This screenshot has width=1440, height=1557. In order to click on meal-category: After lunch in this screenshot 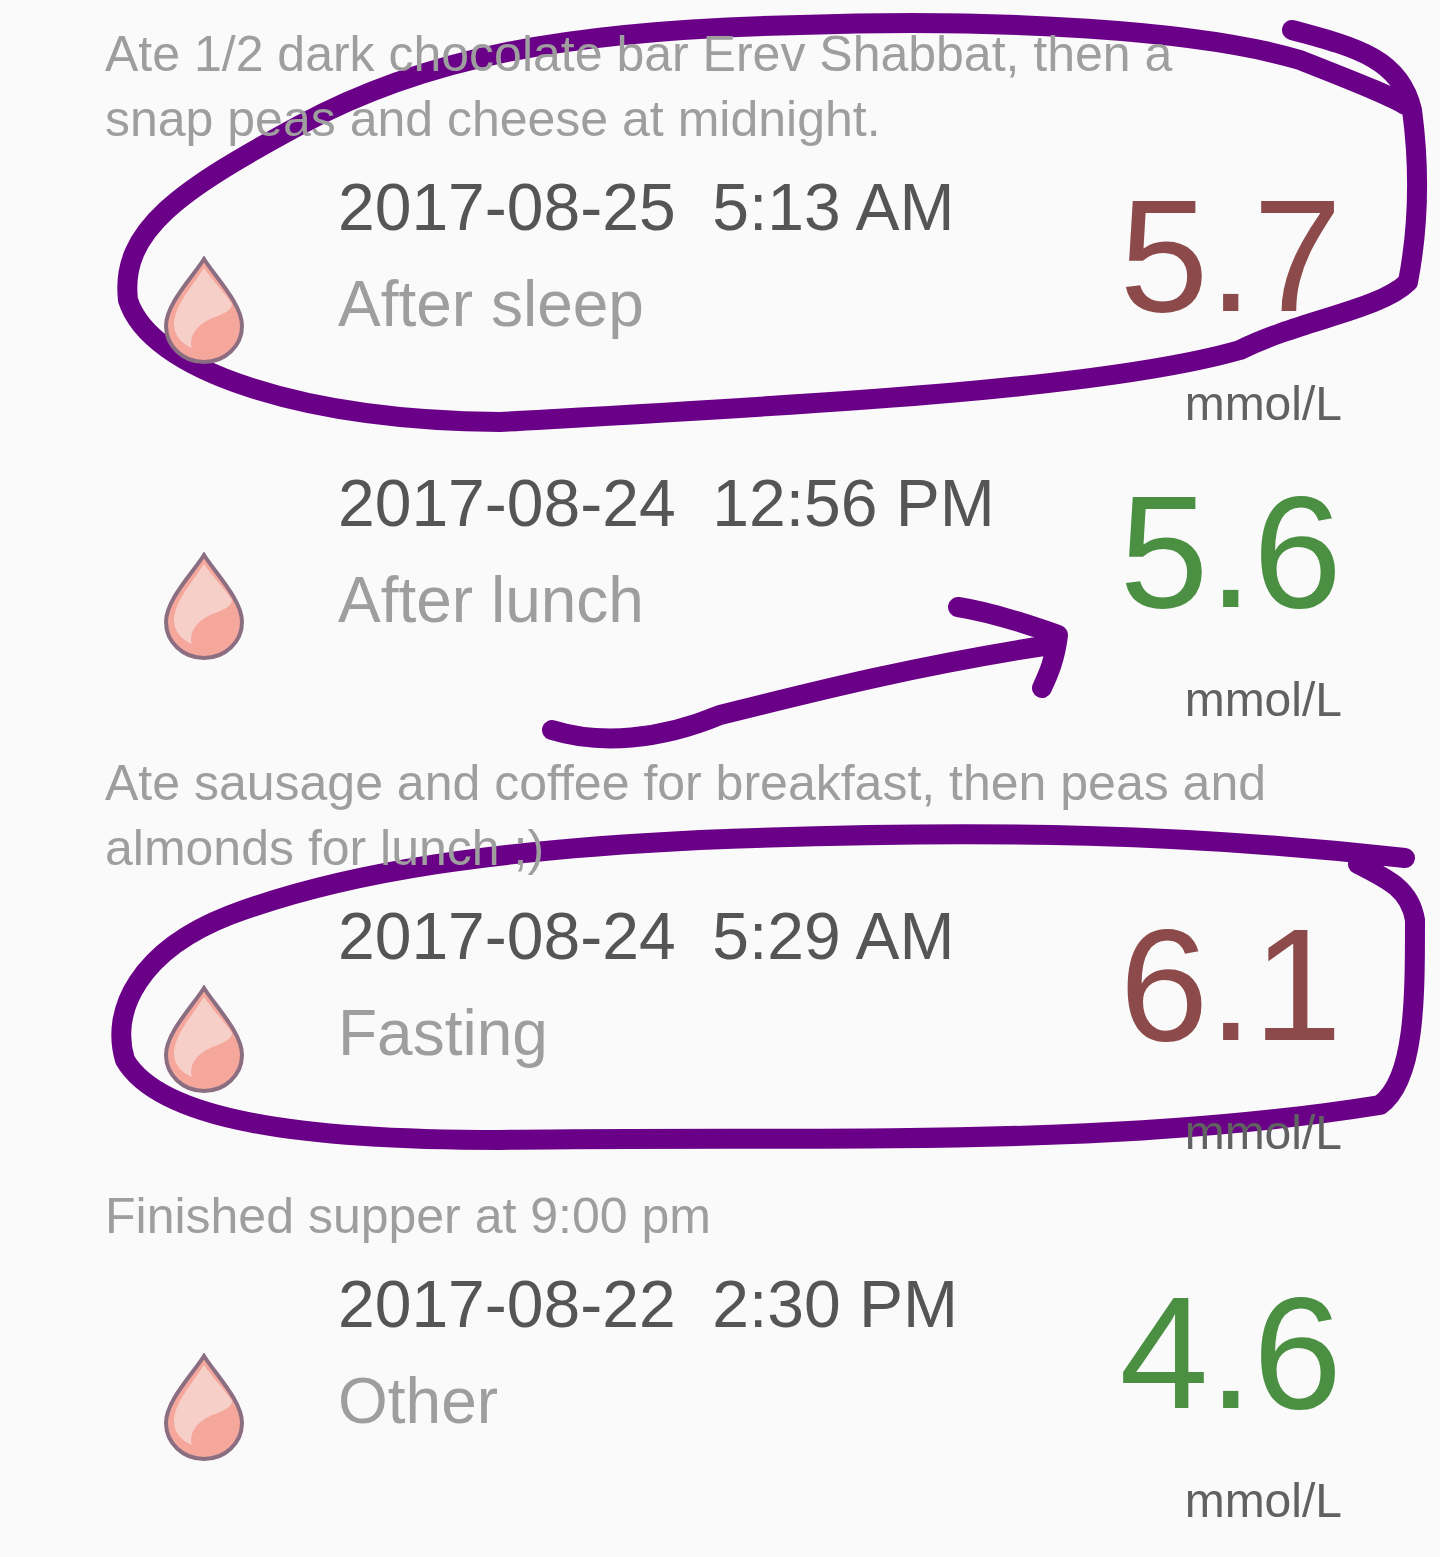, I will do `click(491, 600)`.